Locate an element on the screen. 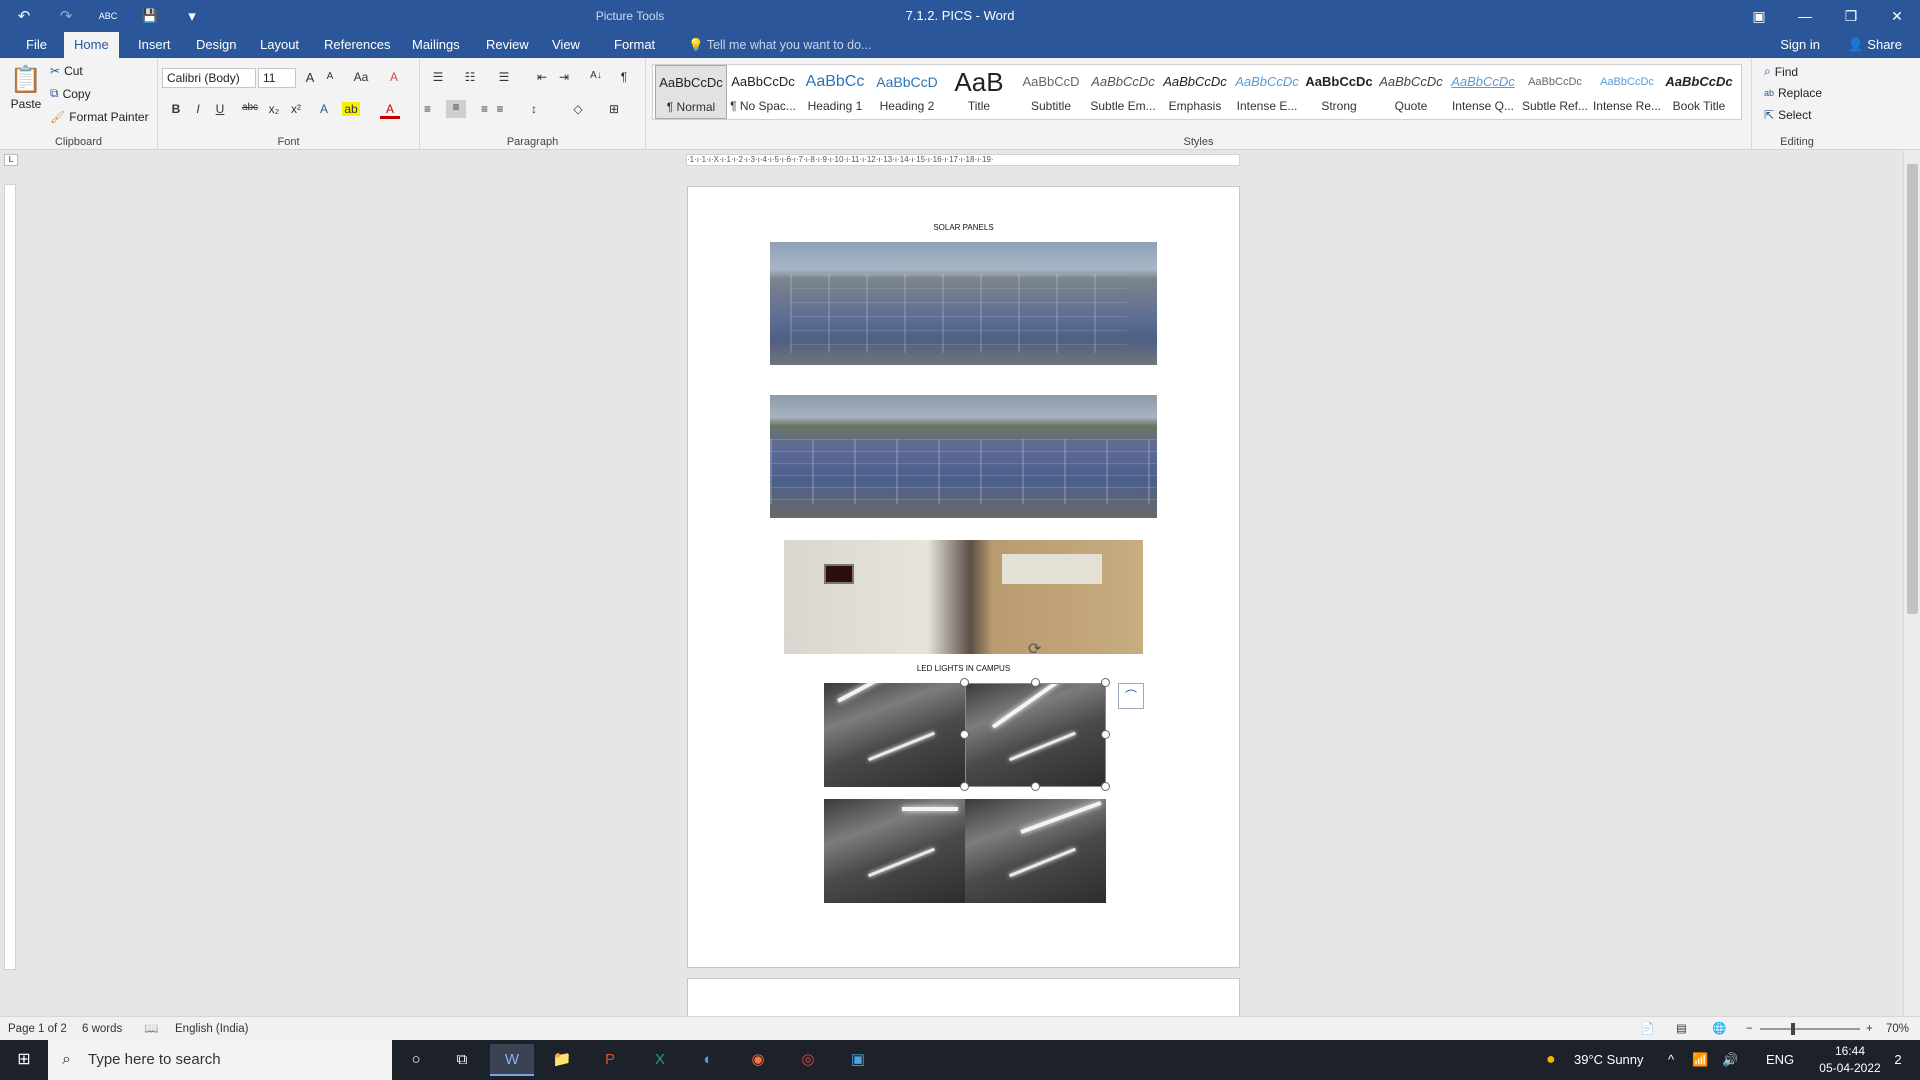 This screenshot has width=1920, height=1080. print-layout-icon: ▤ is located at coordinates (1681, 1029).